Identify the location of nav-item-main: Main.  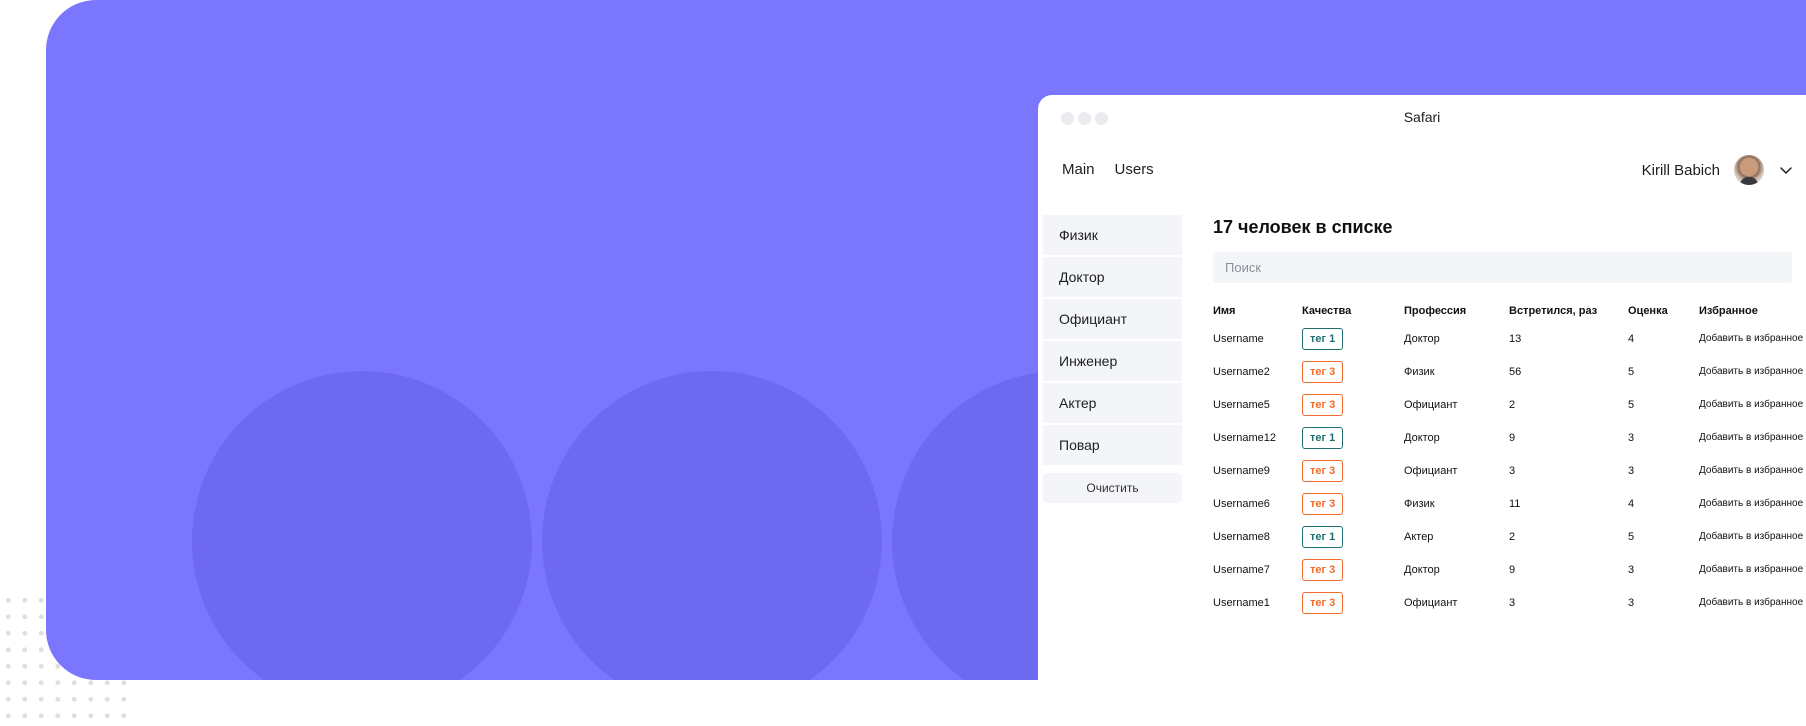
(1078, 169).